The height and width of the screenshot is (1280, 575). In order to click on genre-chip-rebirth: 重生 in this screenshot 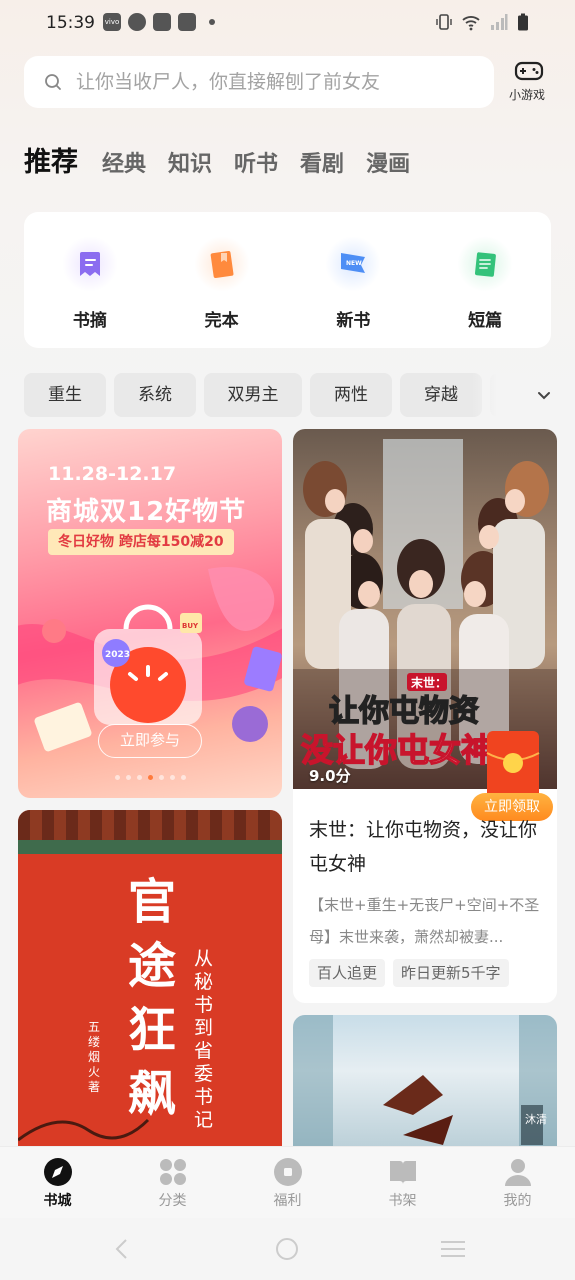, I will do `click(65, 395)`.